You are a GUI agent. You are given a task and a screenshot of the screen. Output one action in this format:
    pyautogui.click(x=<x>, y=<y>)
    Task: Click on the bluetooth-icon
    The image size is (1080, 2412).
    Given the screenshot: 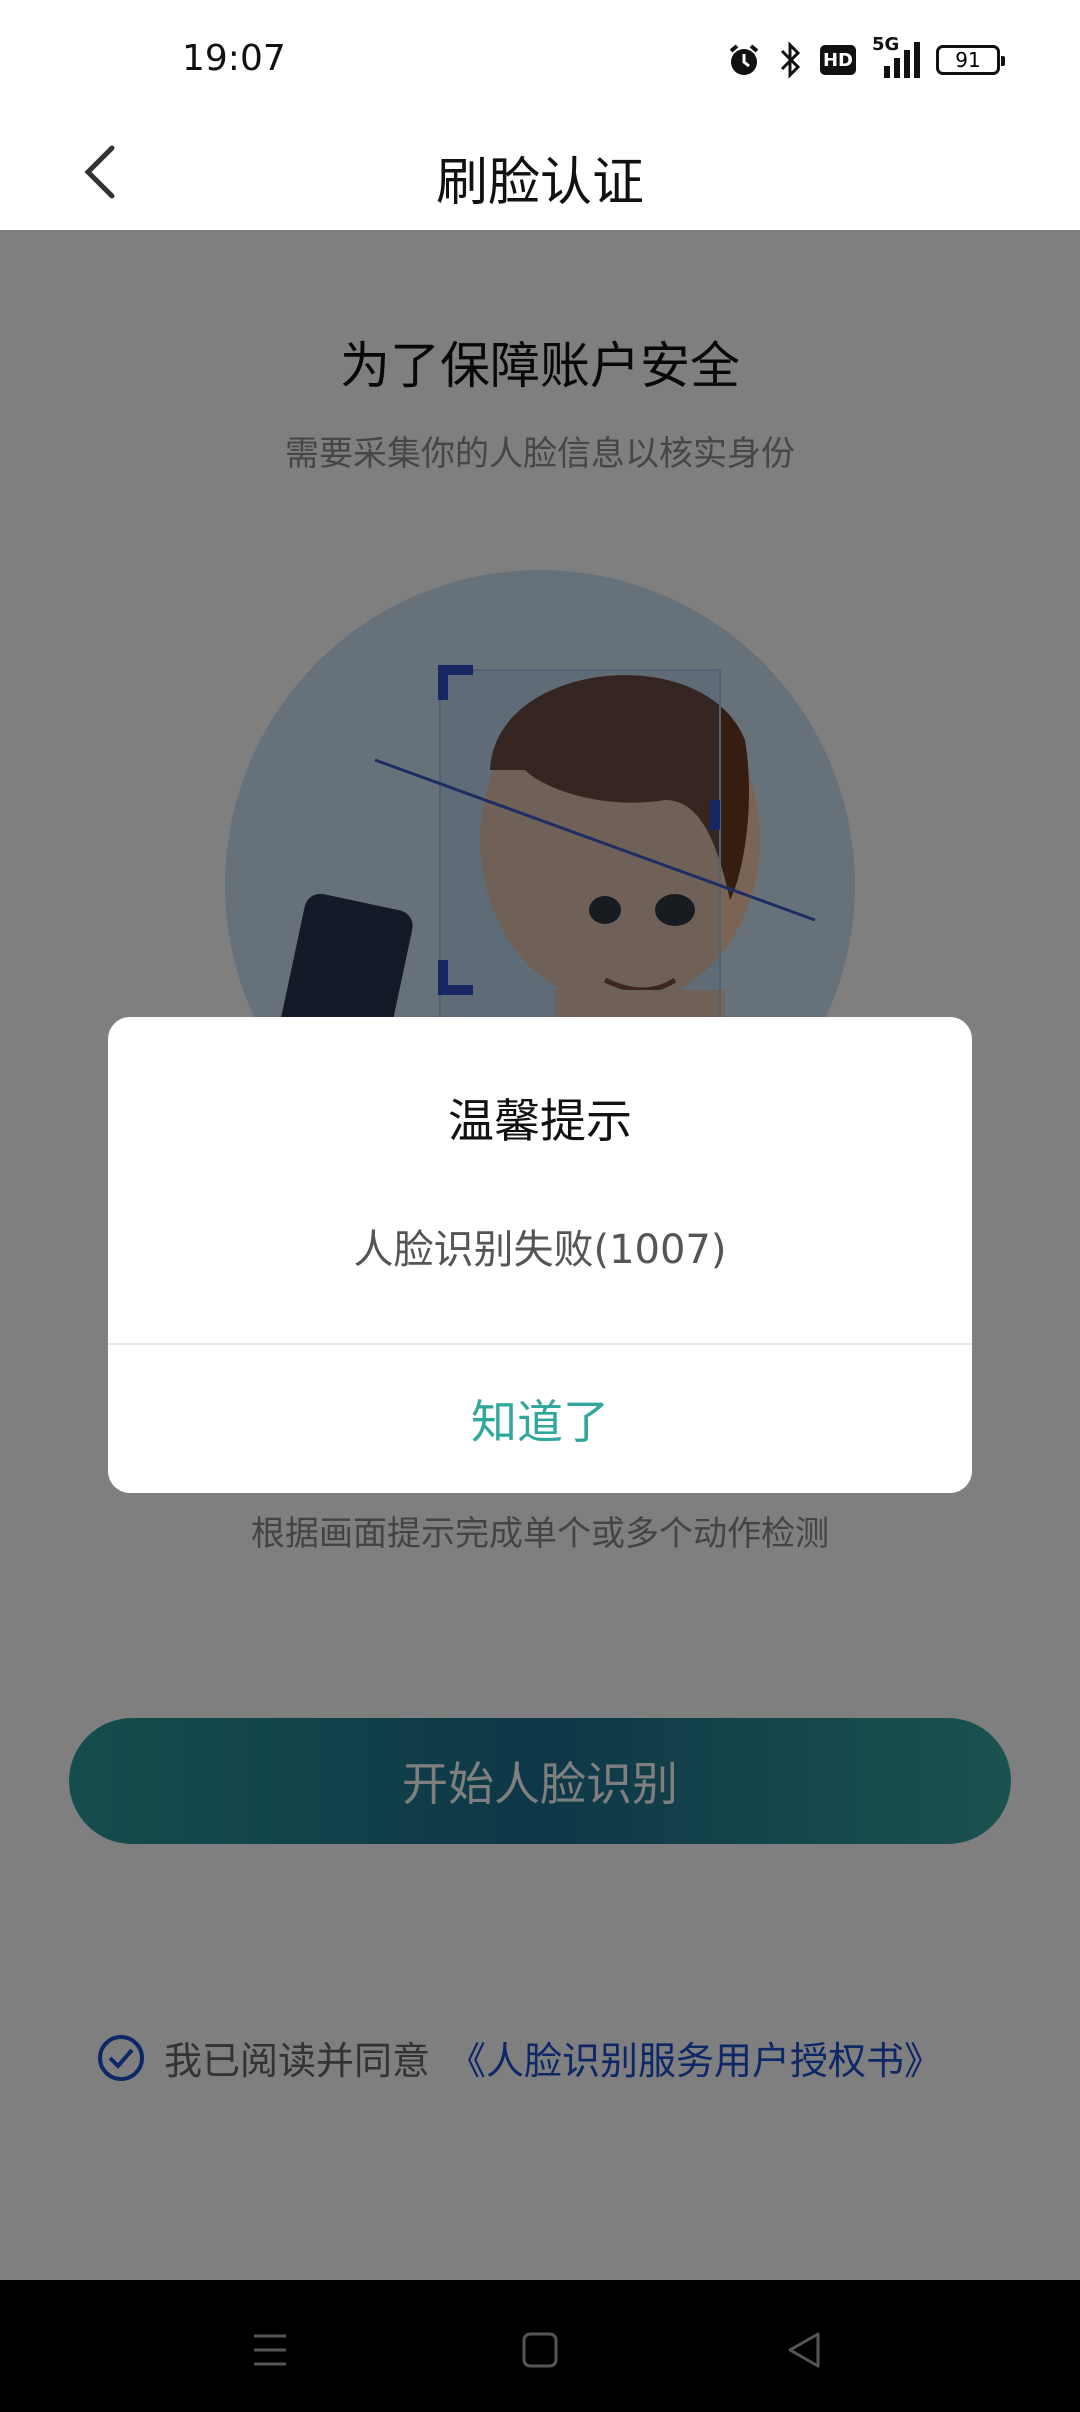 What is the action you would take?
    pyautogui.click(x=791, y=60)
    